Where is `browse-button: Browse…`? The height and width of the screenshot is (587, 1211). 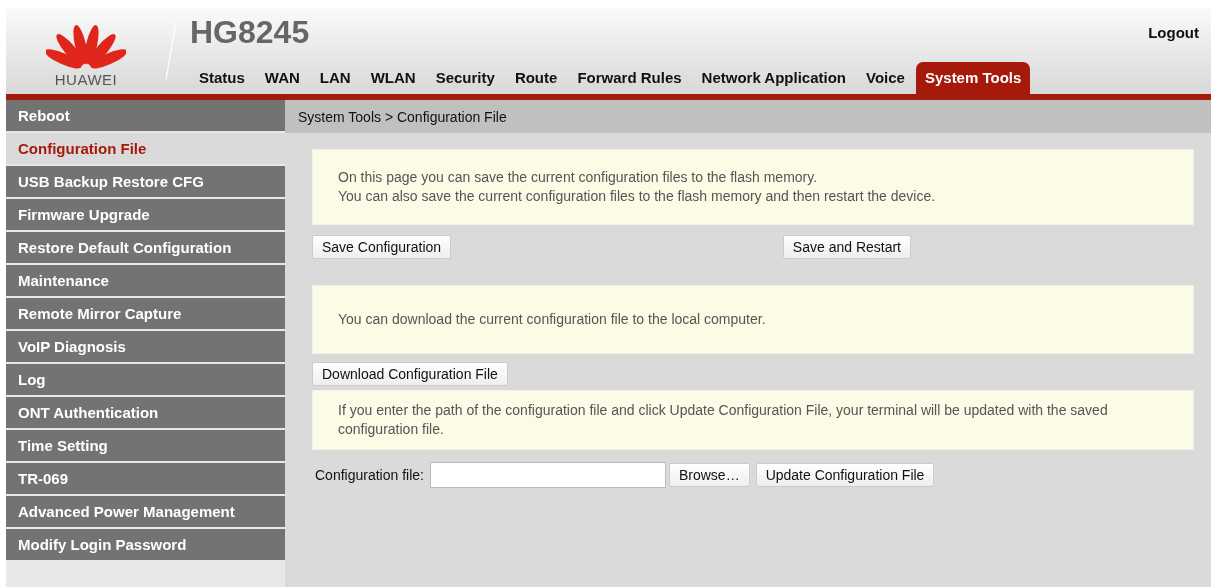 browse-button: Browse… is located at coordinates (709, 475).